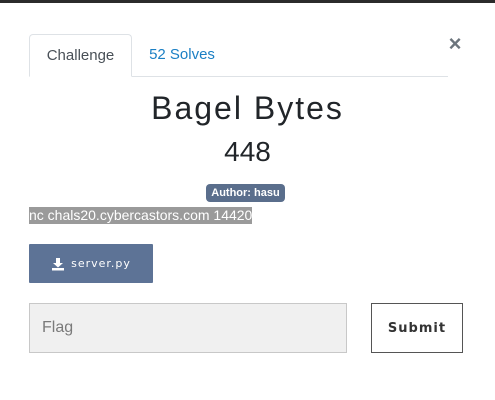 Image resolution: width=495 pixels, height=400 pixels. Describe the element at coordinates (455, 44) in the screenshot. I see `close-button: ×` at that location.